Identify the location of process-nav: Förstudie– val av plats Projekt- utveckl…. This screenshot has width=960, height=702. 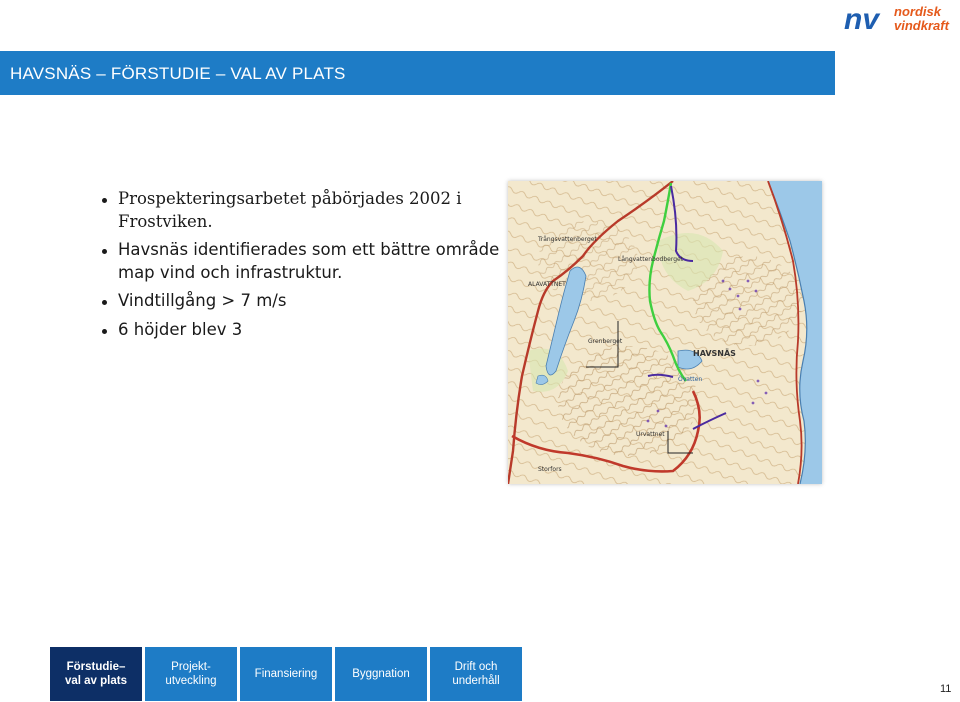
(286, 674).